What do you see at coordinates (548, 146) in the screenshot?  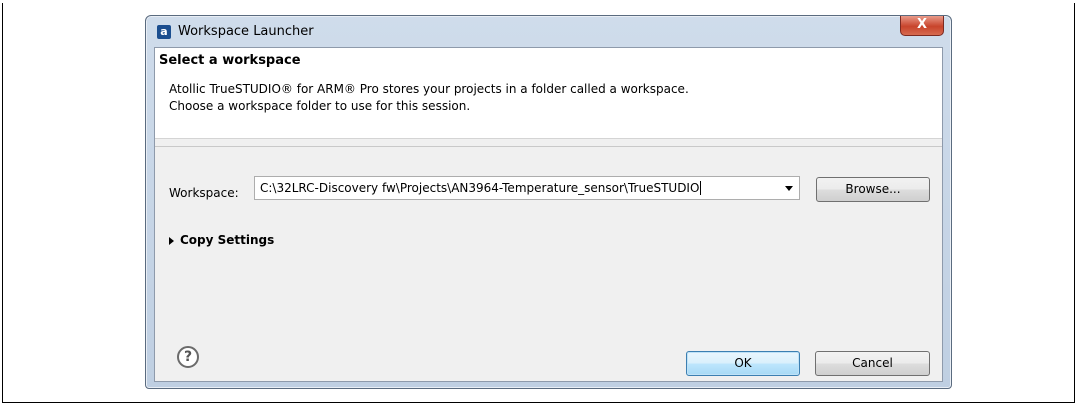 I see `separator` at bounding box center [548, 146].